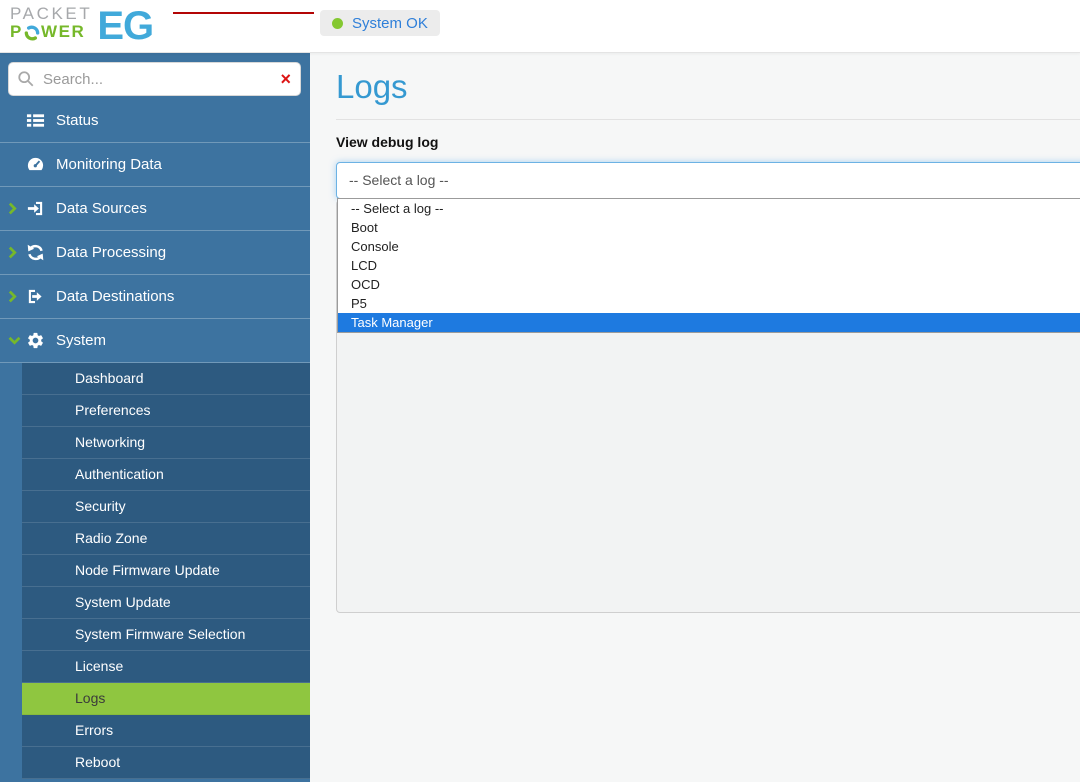 Image resolution: width=1080 pixels, height=782 pixels. What do you see at coordinates (38, 208) in the screenshot?
I see `sign-in-icon` at bounding box center [38, 208].